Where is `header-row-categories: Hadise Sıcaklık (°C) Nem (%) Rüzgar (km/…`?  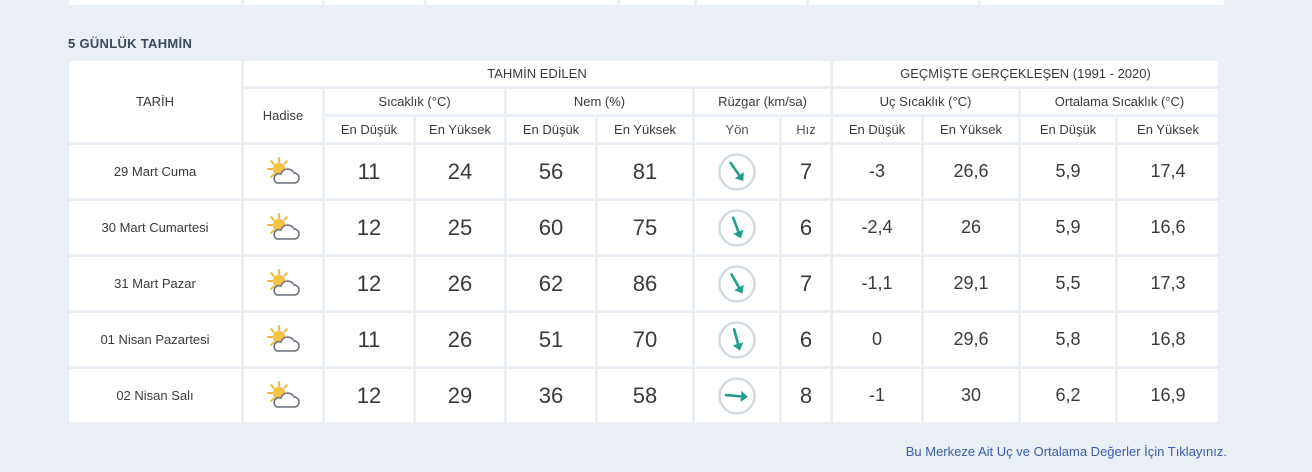
header-row-categories: Hadise Sıcaklık (°C) Nem (%) Rüzgar (km/… is located at coordinates (643, 115).